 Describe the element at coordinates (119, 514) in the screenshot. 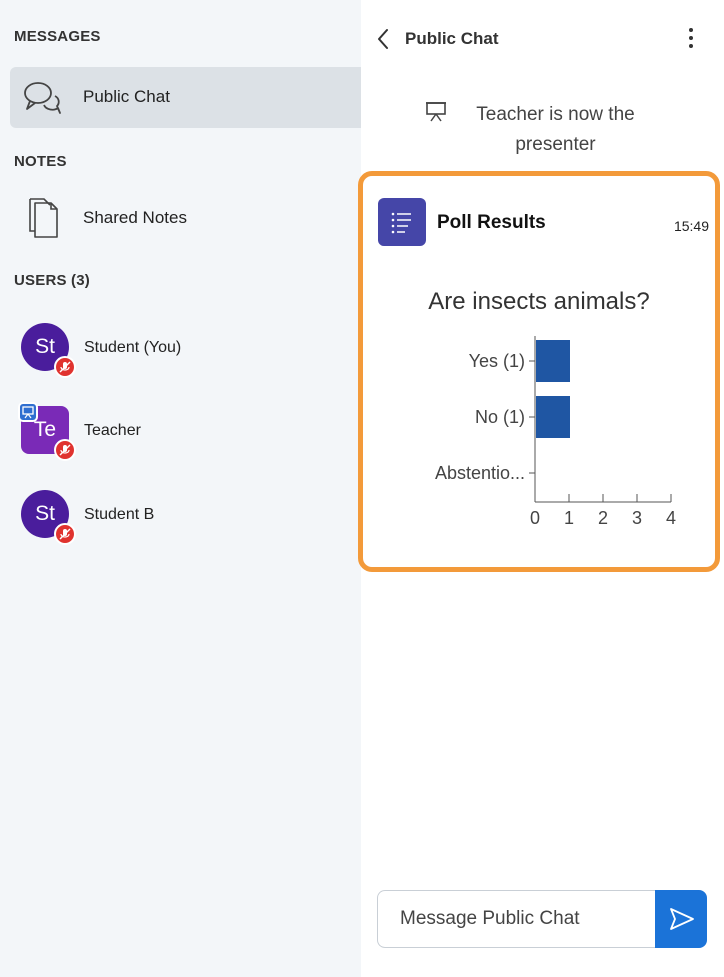

I see `user-name: Student B` at that location.